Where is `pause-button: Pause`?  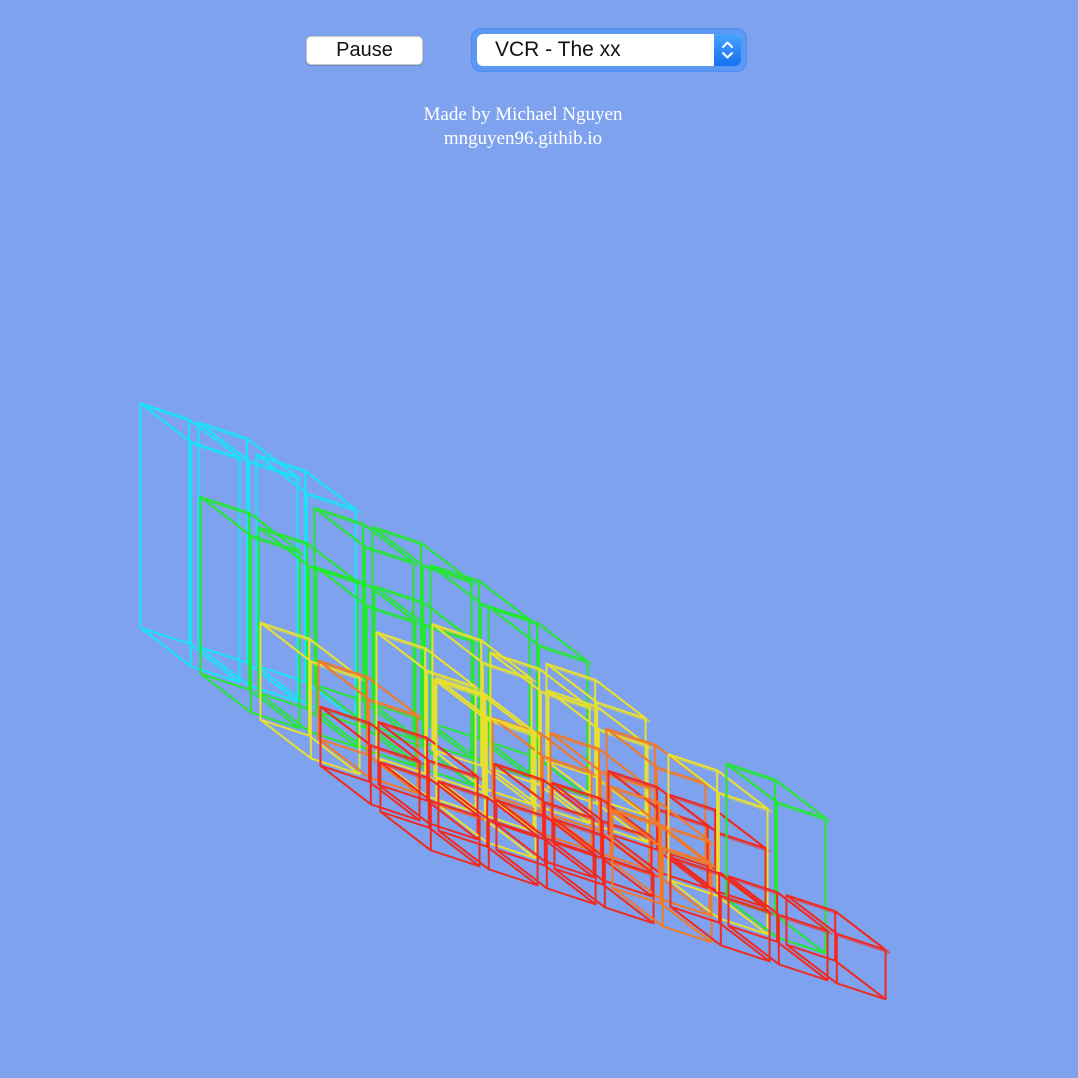
pause-button: Pause is located at coordinates (364, 50).